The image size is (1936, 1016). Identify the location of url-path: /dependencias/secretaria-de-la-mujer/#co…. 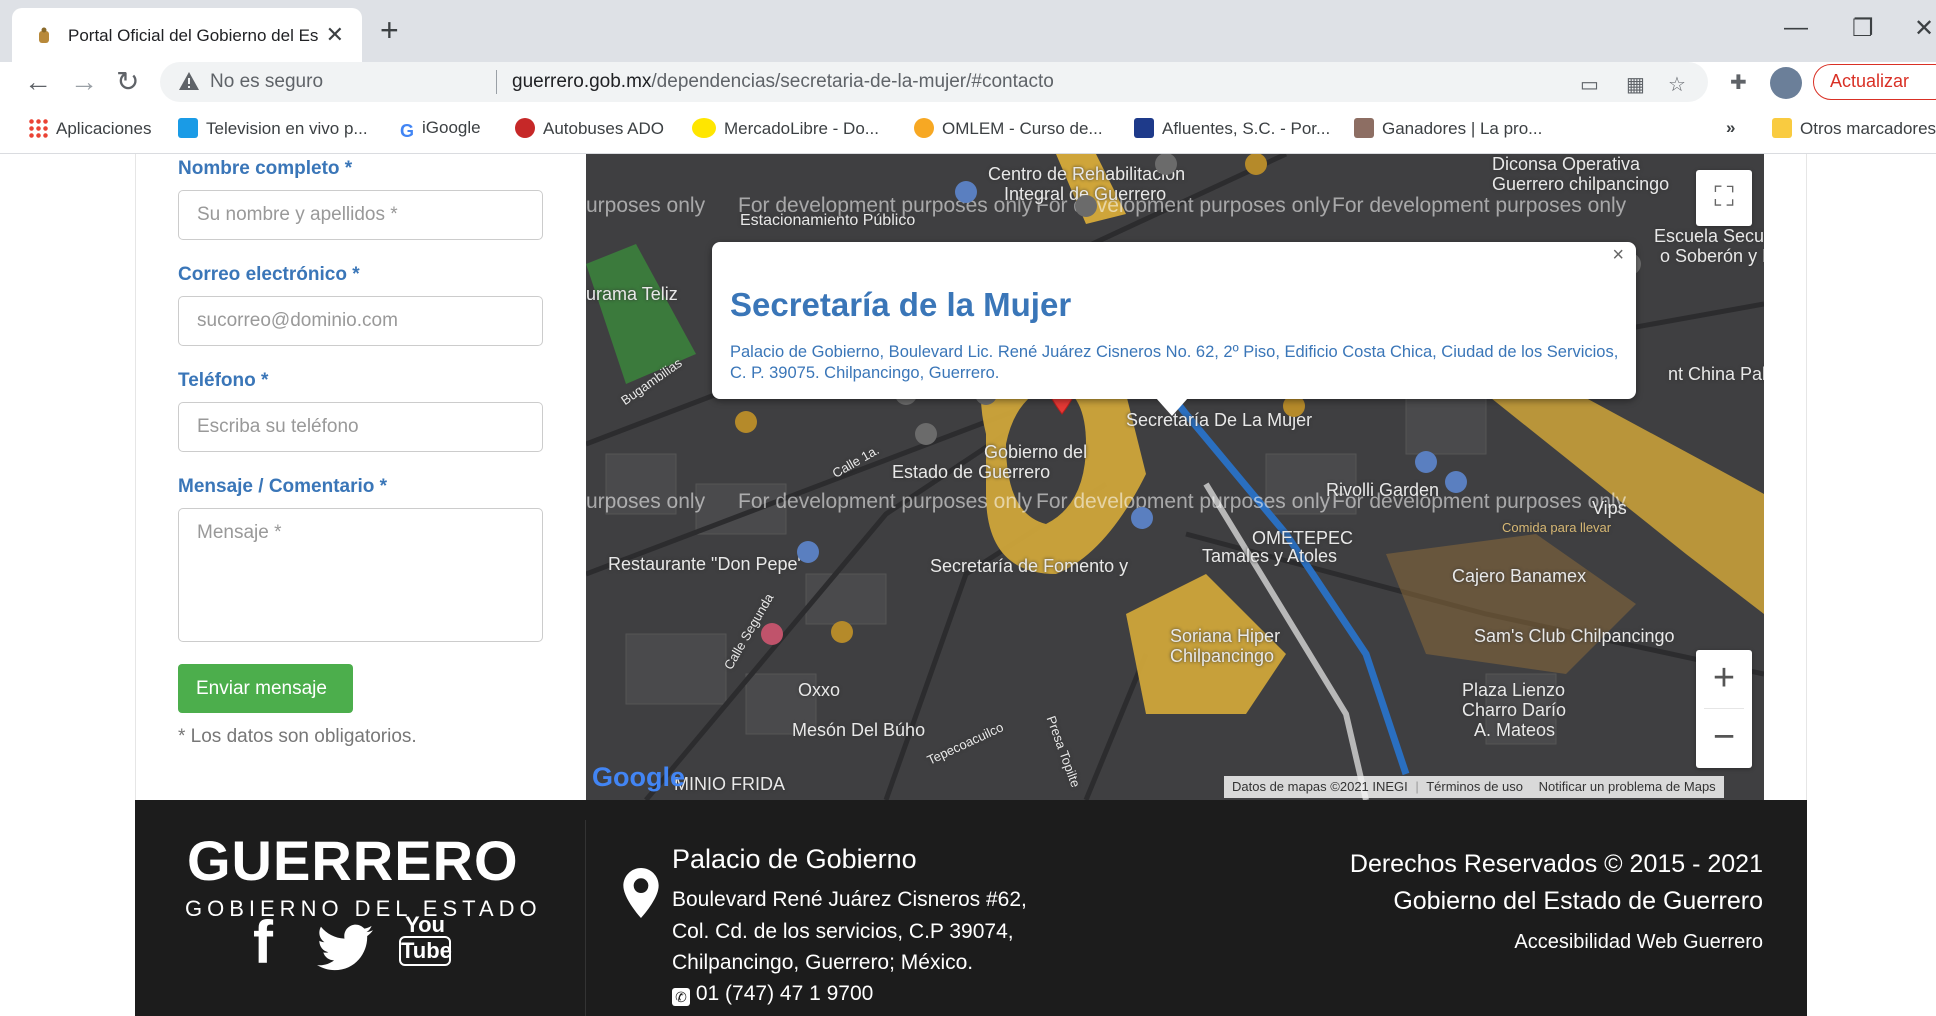
(852, 81).